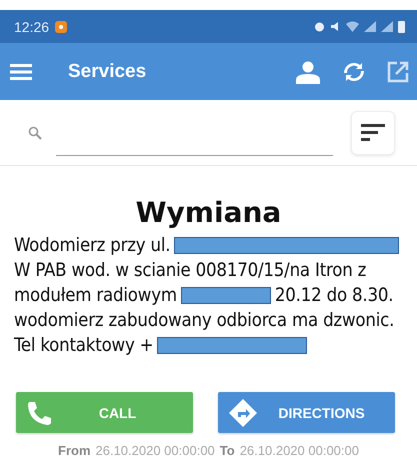 The height and width of the screenshot is (470, 417). Describe the element at coordinates (401, 26) in the screenshot. I see `battery-icon` at that location.